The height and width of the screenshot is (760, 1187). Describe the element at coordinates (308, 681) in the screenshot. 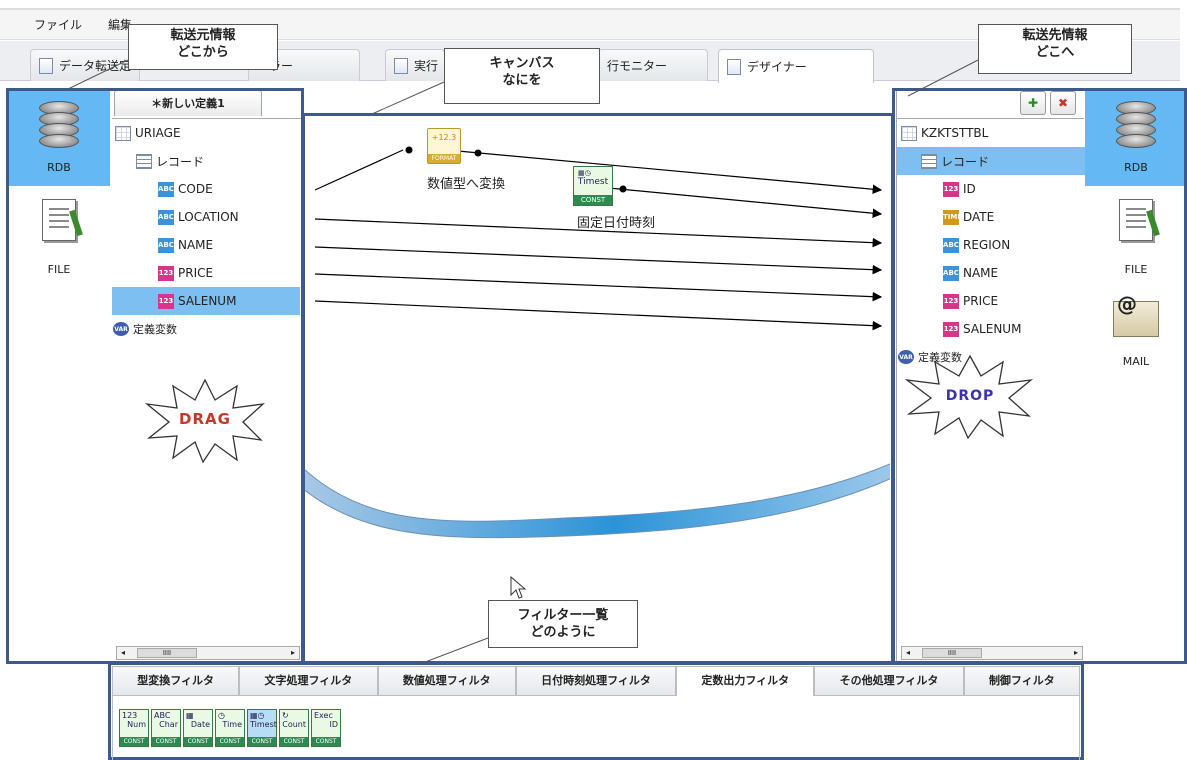

I see `filter-tab-string: 文字処理フィルタ` at that location.